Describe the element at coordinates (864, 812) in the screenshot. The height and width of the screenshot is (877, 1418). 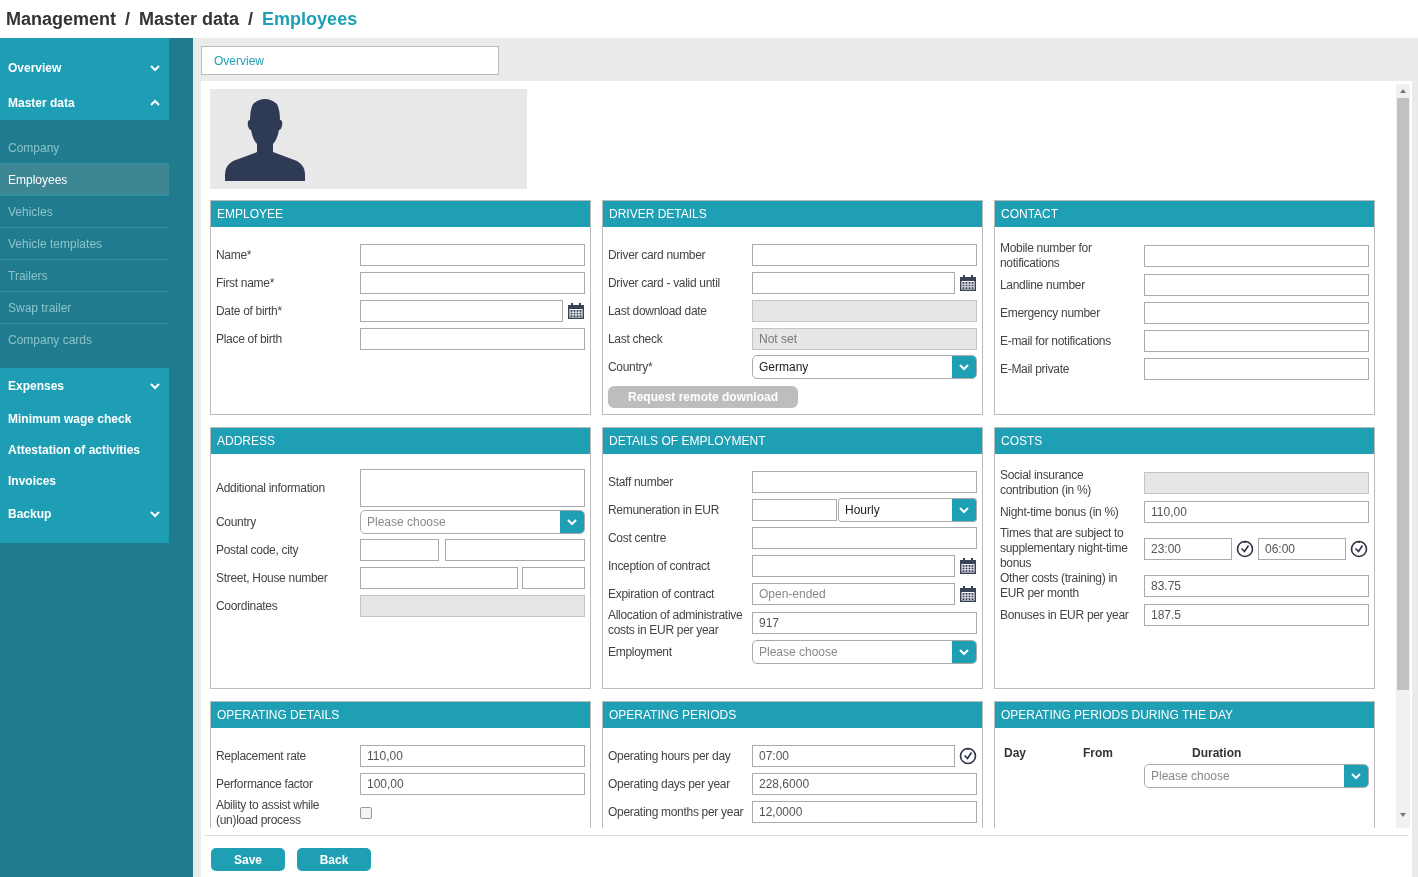
I see `input-field: 12,0000` at that location.